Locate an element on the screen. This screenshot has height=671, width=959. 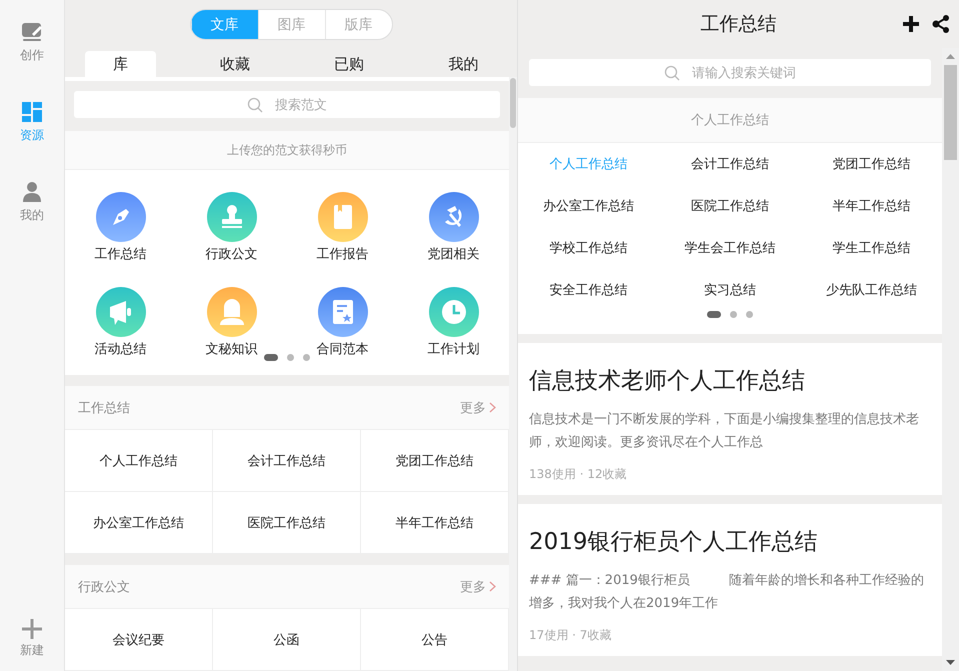
group-title: 个人工作总结 is located at coordinates (730, 120).